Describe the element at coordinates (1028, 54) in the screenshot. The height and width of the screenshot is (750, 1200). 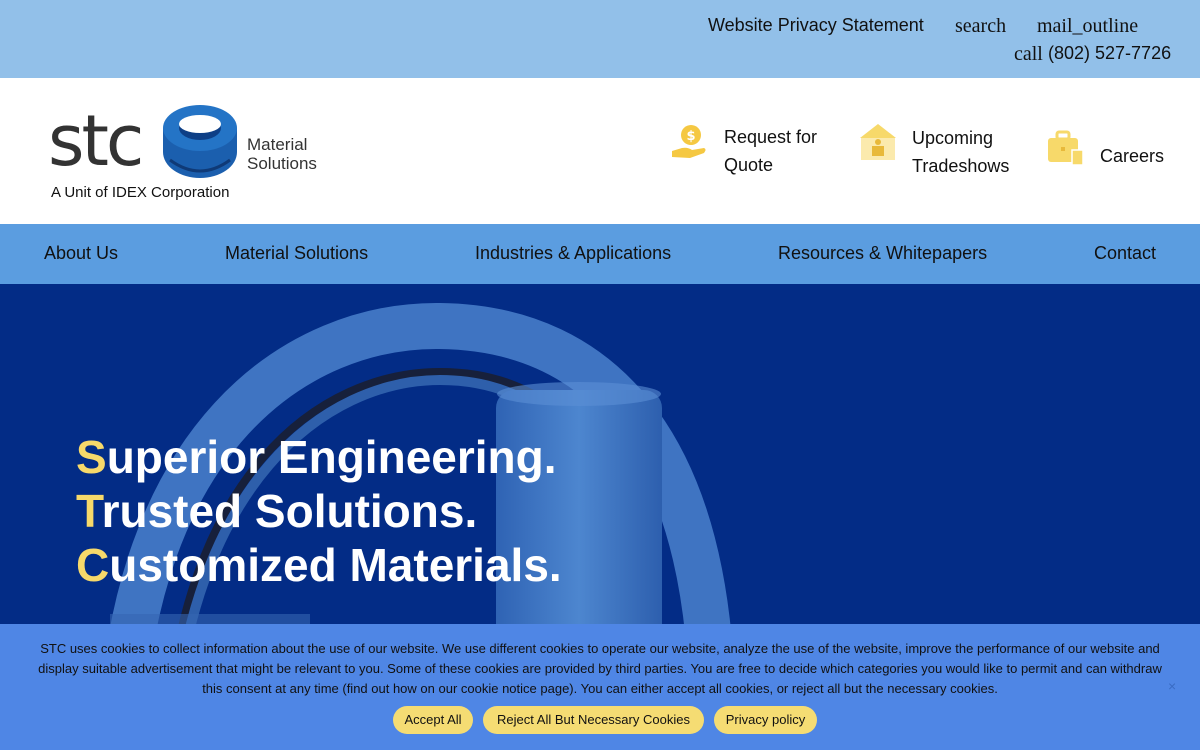
I see `phone-icon: call` at that location.